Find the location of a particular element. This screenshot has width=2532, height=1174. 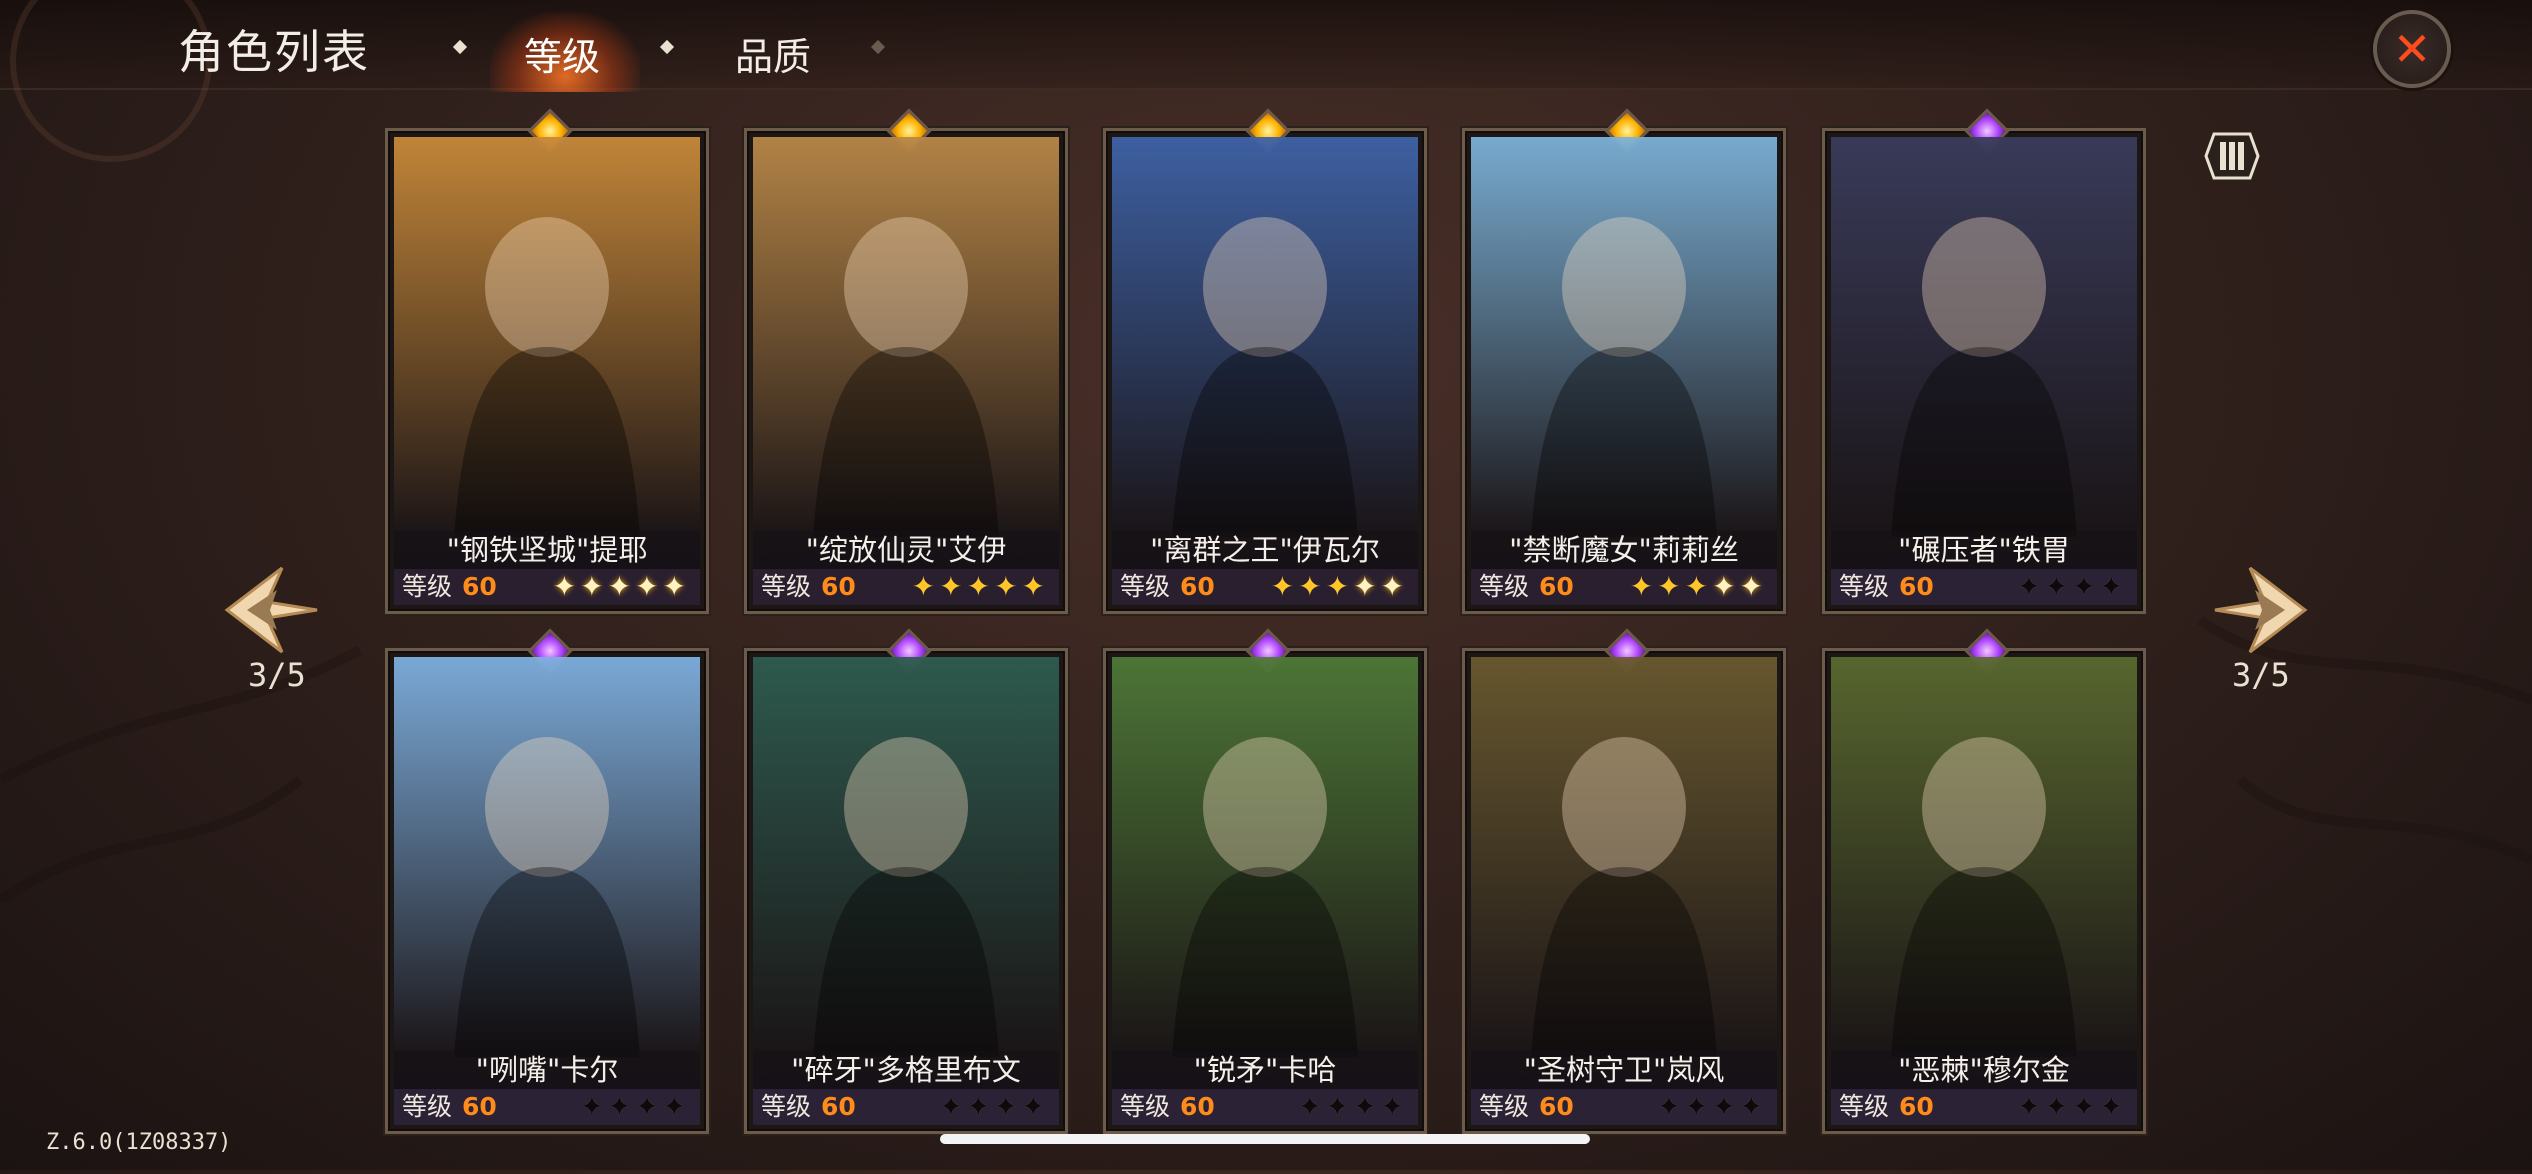

hero-name: "绽放仙灵"艾伊 is located at coordinates (906, 550).